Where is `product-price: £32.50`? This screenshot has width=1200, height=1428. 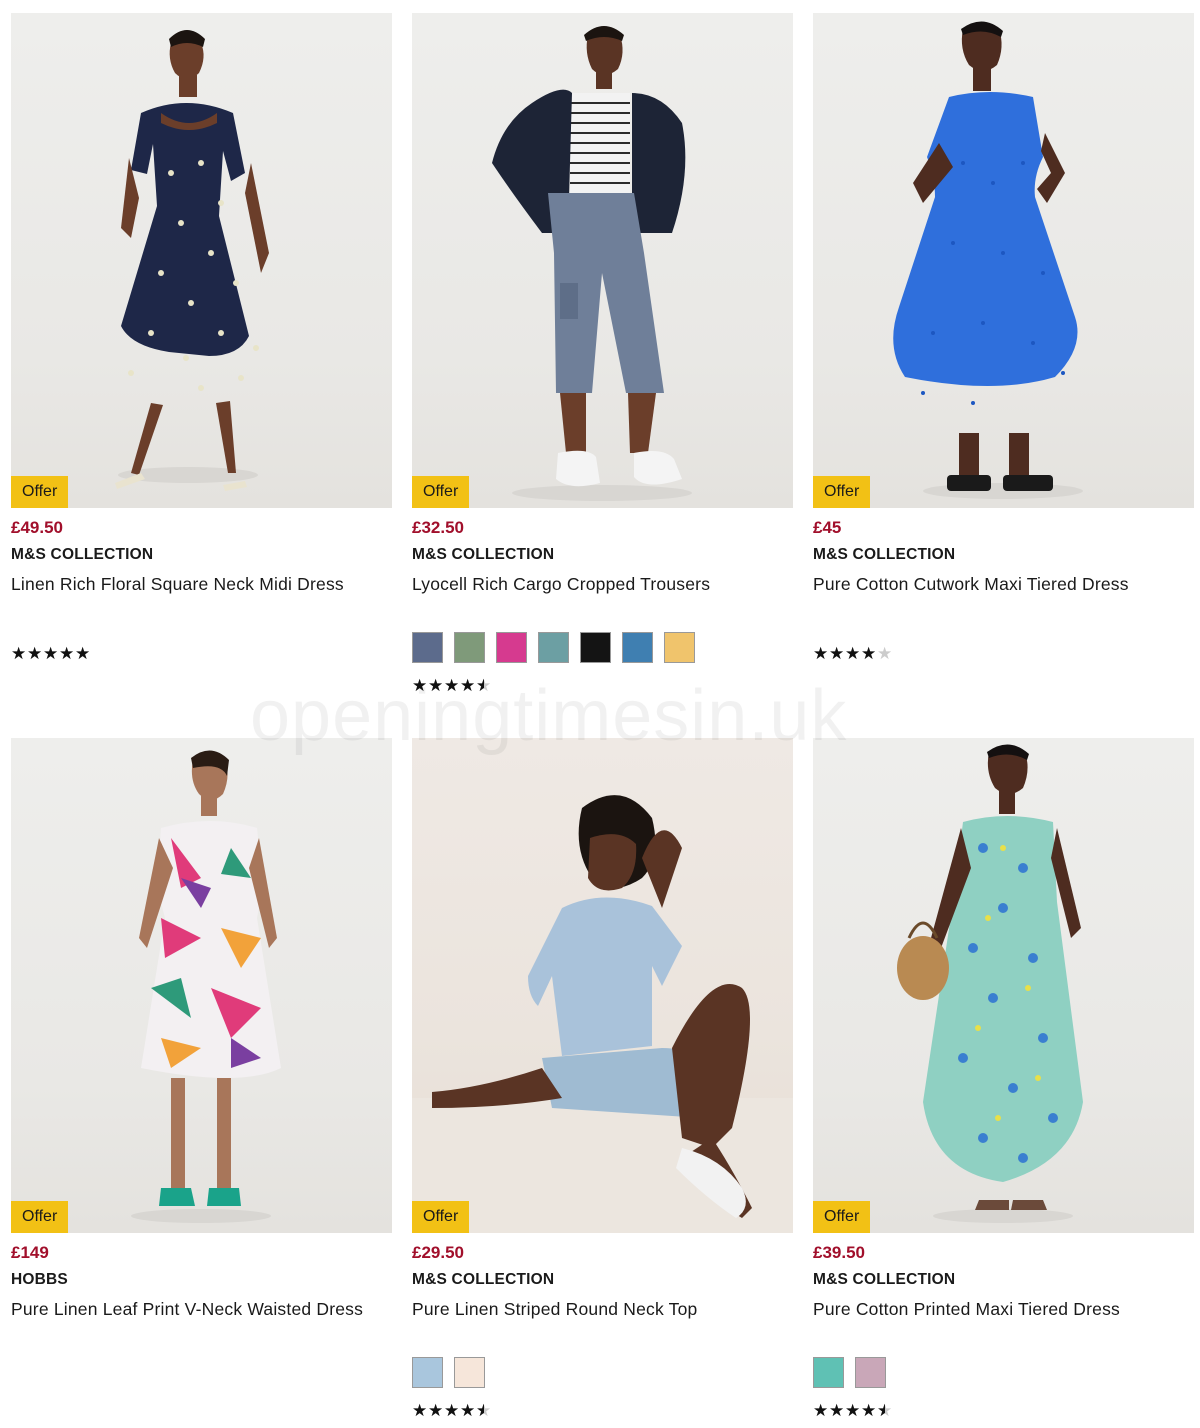 product-price: £32.50 is located at coordinates (438, 527).